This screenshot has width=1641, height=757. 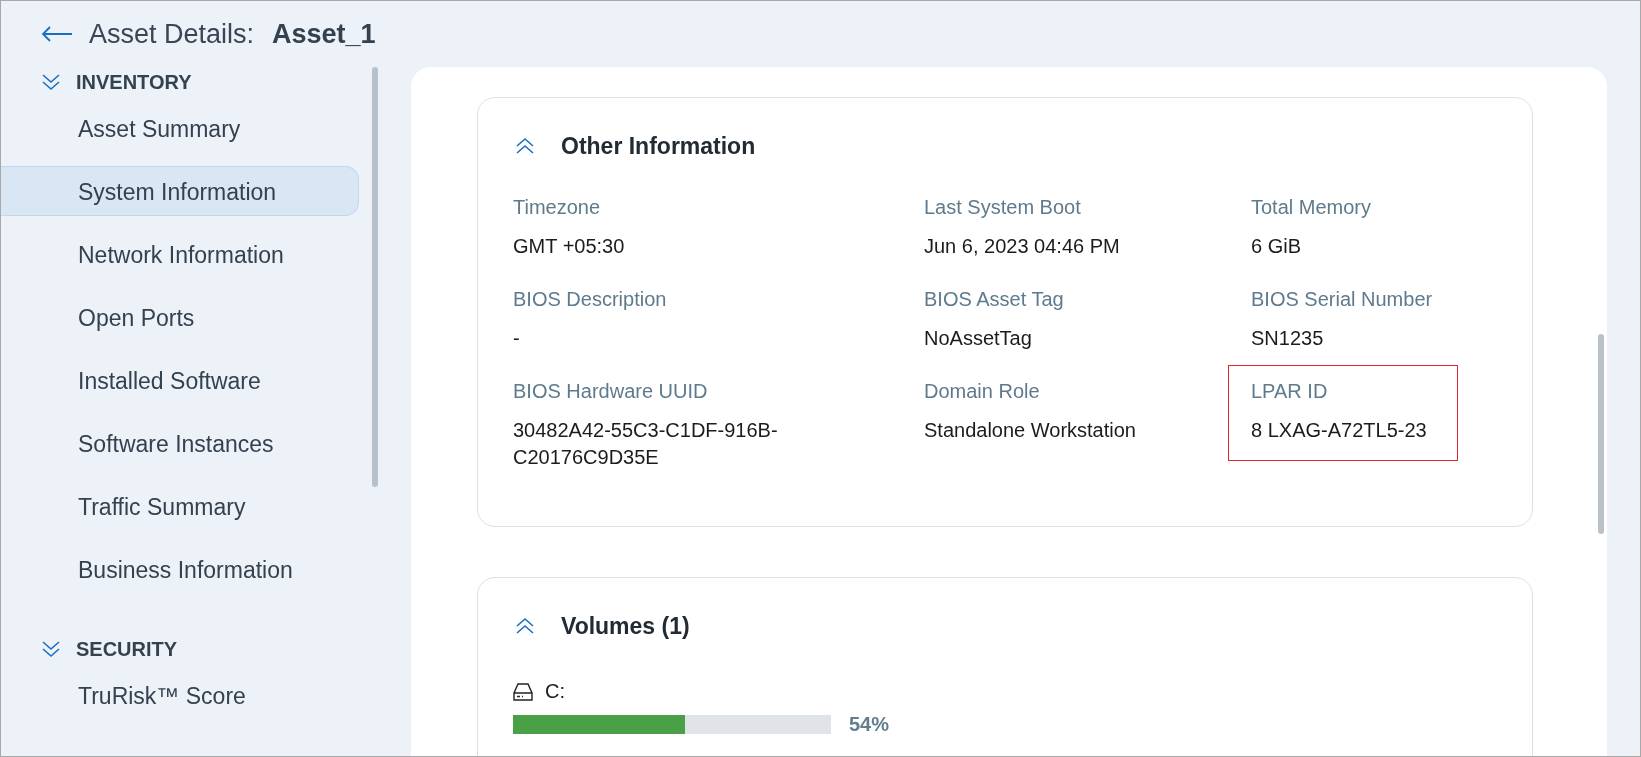 What do you see at coordinates (1339, 430) in the screenshot?
I see `field-value: 8 LXAG-A72TL5-23` at bounding box center [1339, 430].